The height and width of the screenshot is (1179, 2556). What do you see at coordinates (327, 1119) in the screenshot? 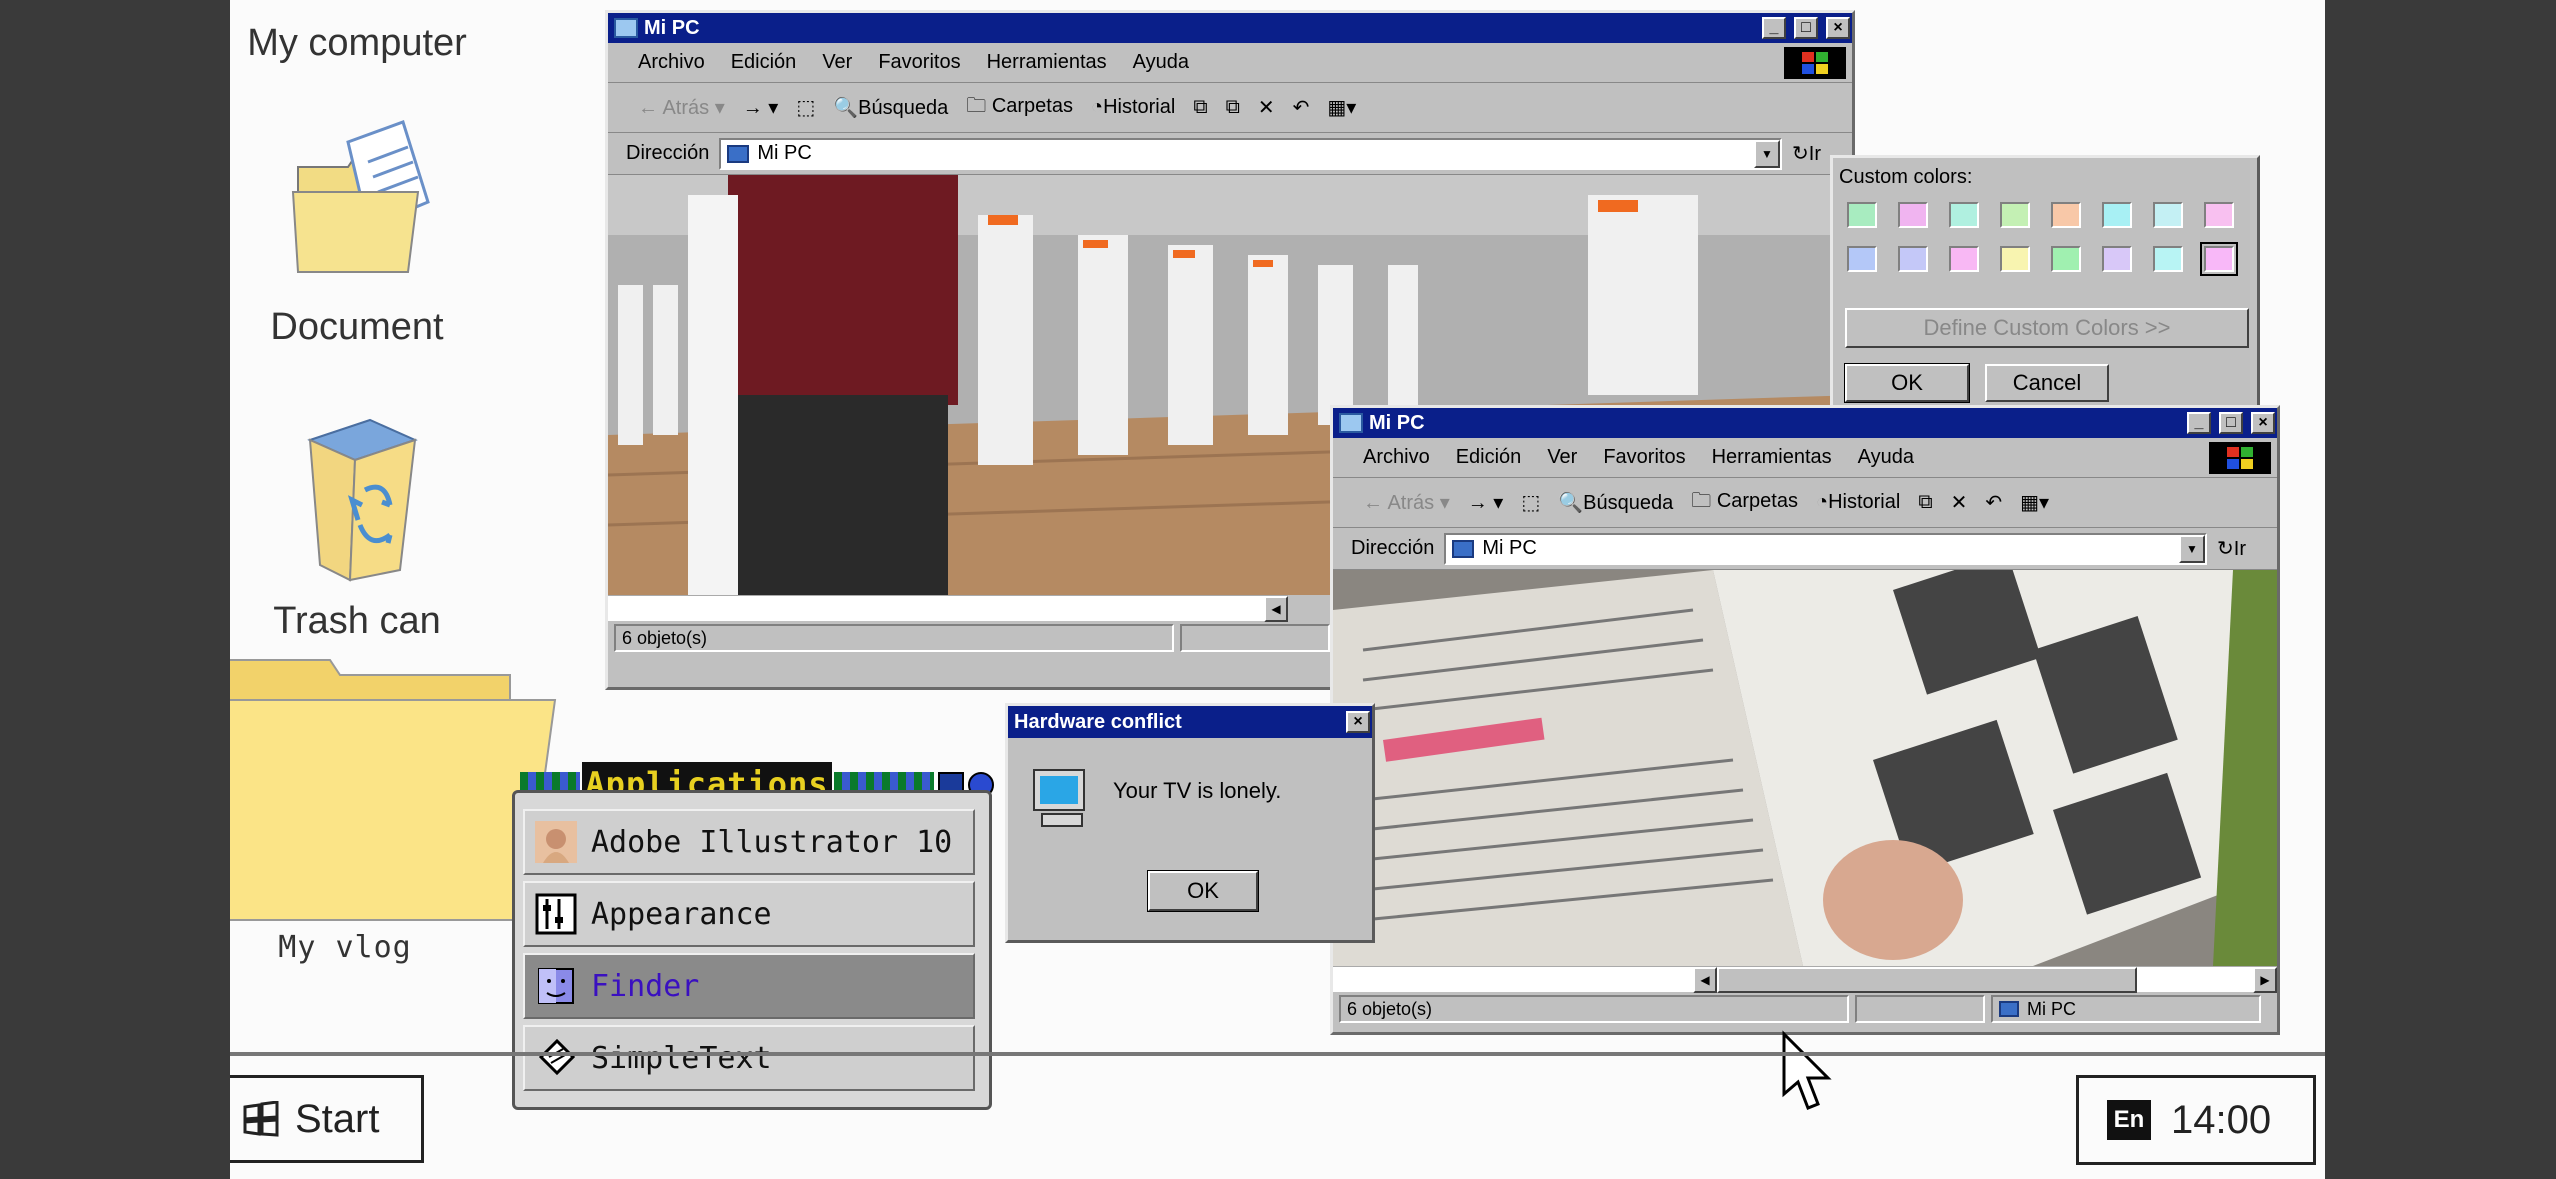
I see `start-button: Start` at bounding box center [327, 1119].